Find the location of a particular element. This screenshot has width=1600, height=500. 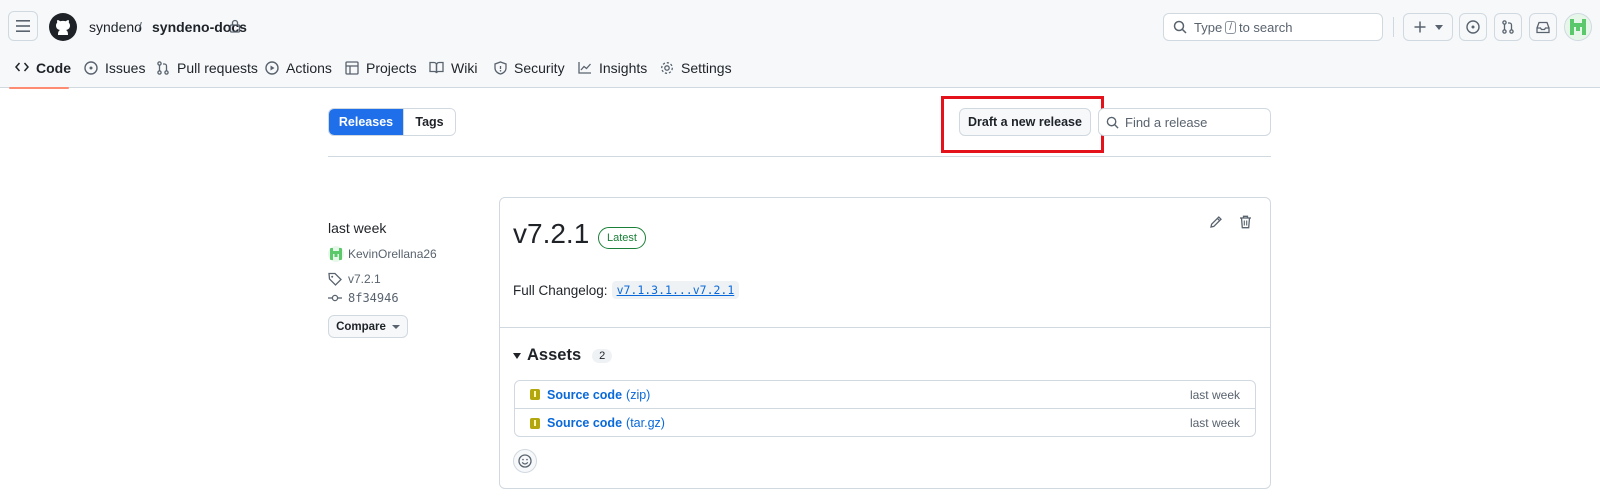

pull-requests-button is located at coordinates (1508, 27).